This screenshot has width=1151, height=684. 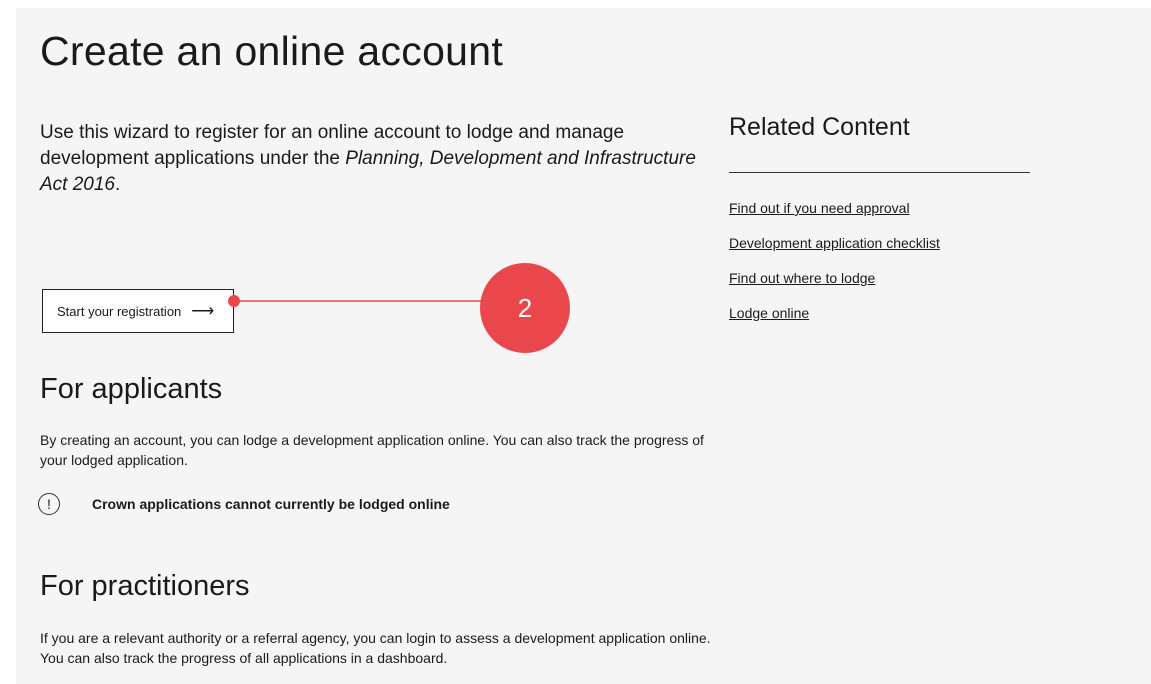 I want to click on exclamation-icon: !, so click(x=49, y=504).